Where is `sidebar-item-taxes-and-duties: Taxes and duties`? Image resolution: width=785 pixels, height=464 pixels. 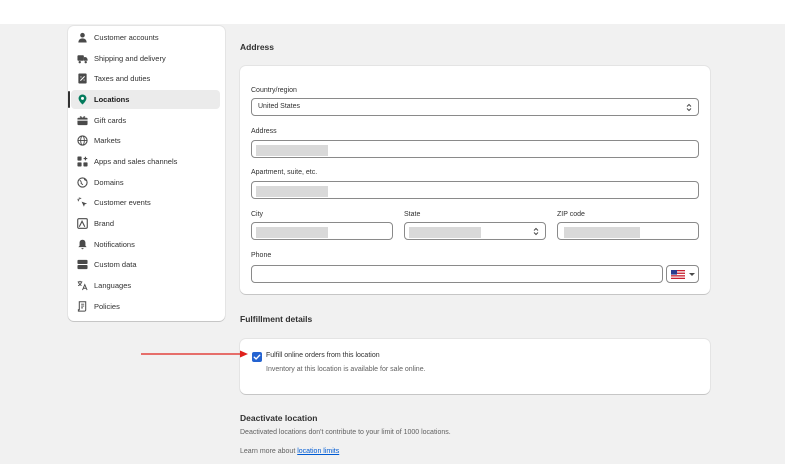
sidebar-item-taxes-and-duties: Taxes and duties is located at coordinates (145, 78).